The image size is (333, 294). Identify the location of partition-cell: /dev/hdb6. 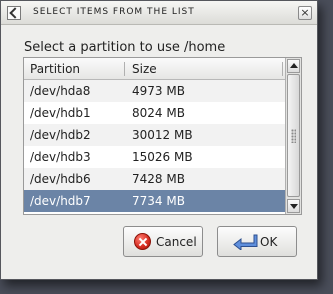
(60, 179).